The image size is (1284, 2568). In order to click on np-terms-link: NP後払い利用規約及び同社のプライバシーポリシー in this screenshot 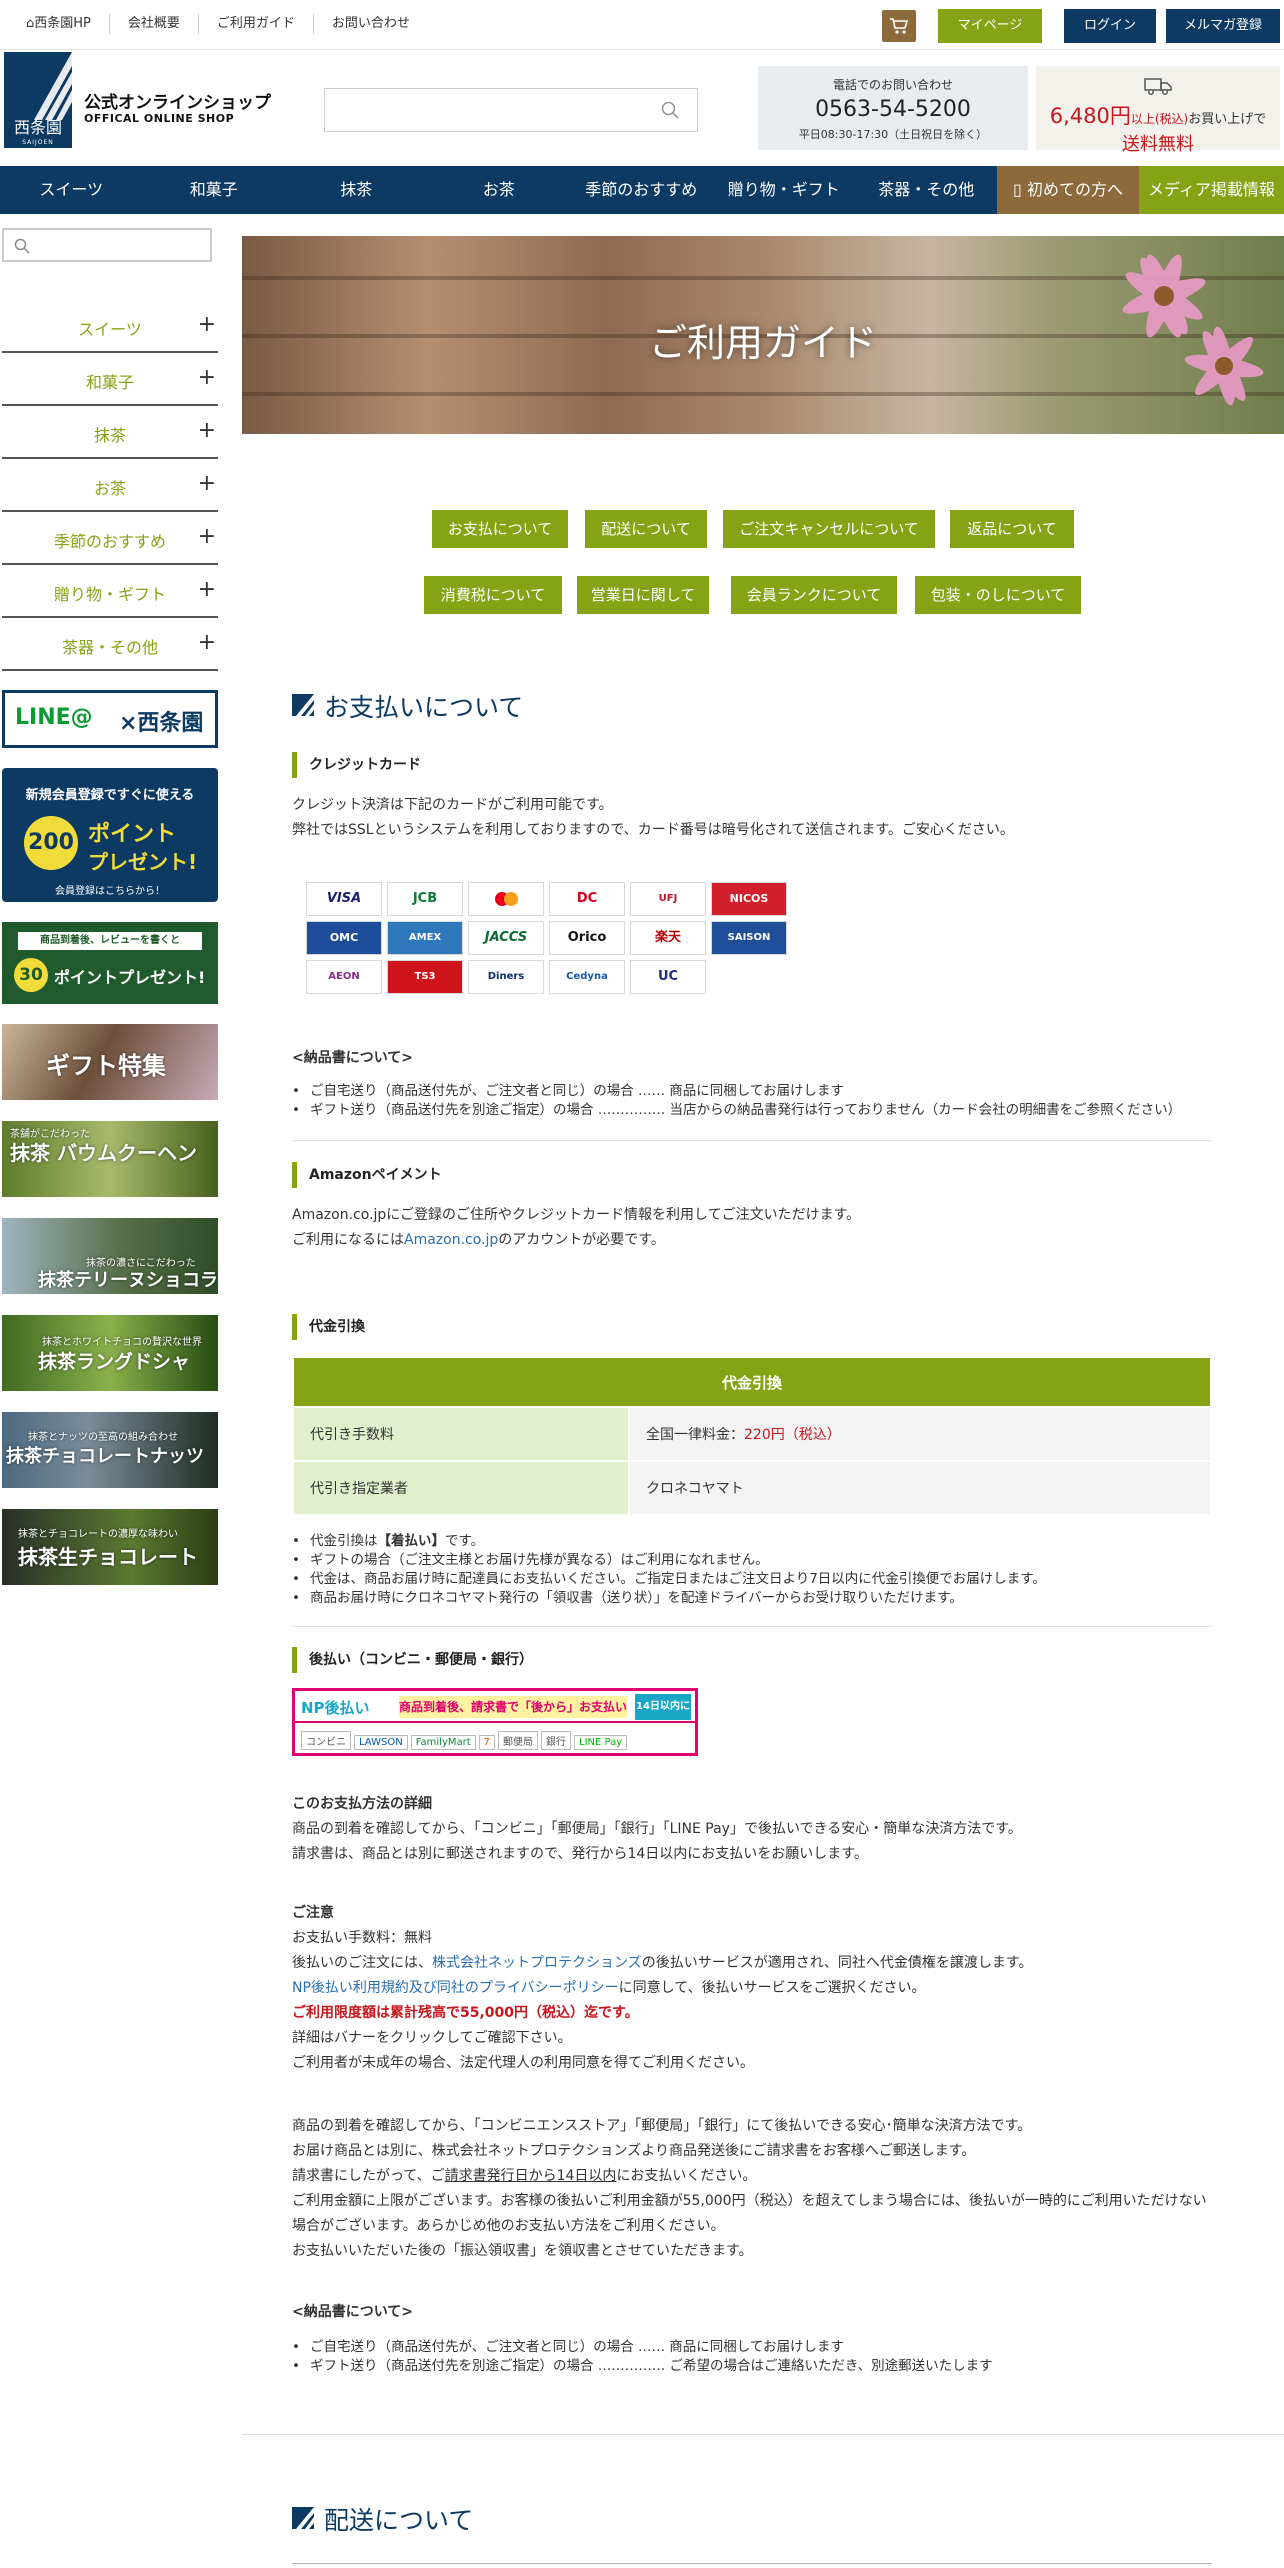, I will do `click(455, 1988)`.